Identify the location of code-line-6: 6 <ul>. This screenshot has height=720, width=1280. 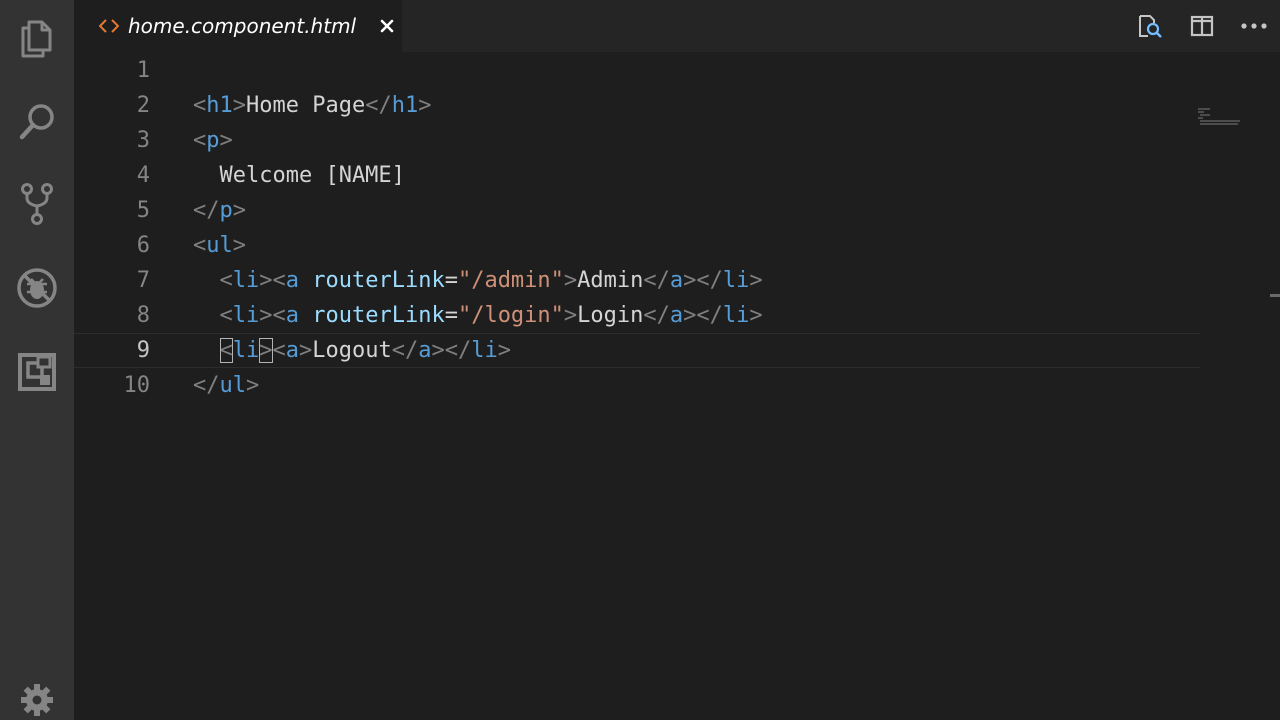
(637, 245).